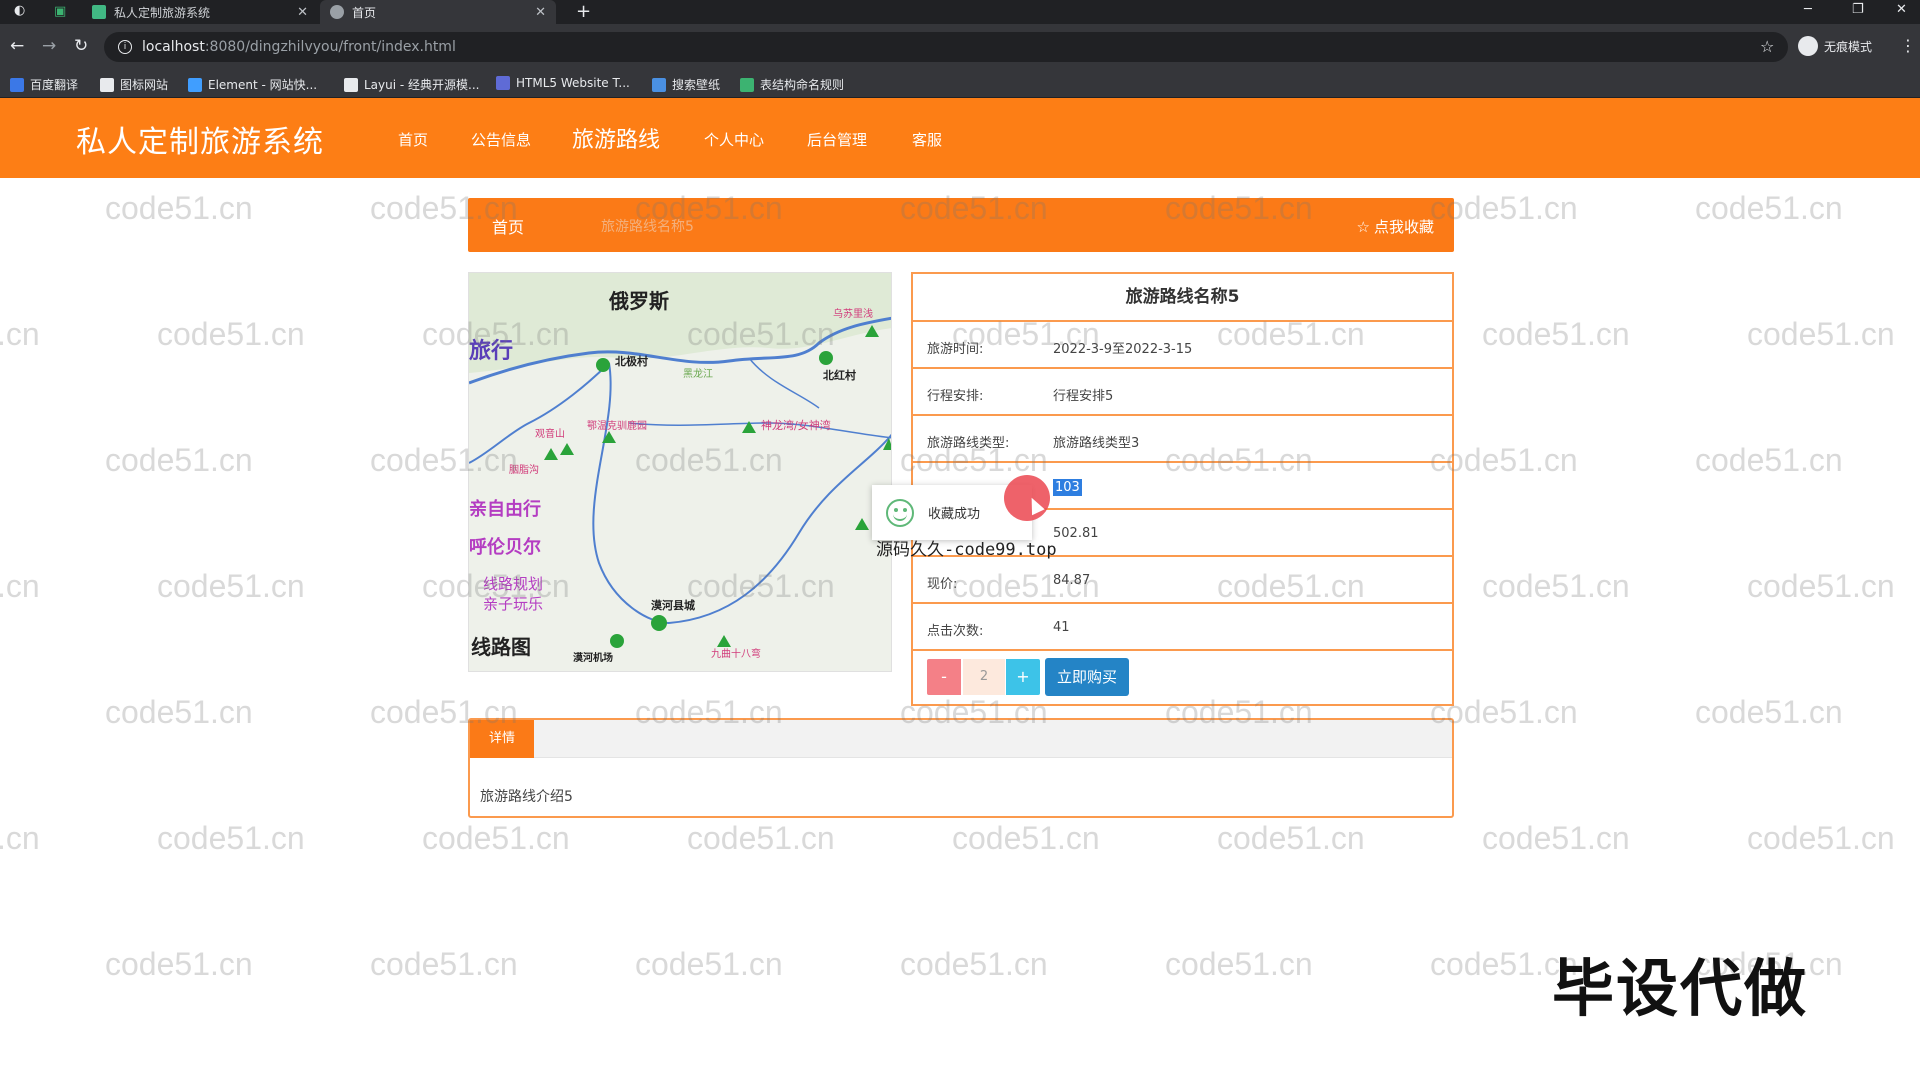 This screenshot has width=1920, height=1072. Describe the element at coordinates (960, 138) in the screenshot. I see `site-header: 私人定制旅游系统 首页 公告信息 旅游路线 个人中心 后台管理 客服` at that location.